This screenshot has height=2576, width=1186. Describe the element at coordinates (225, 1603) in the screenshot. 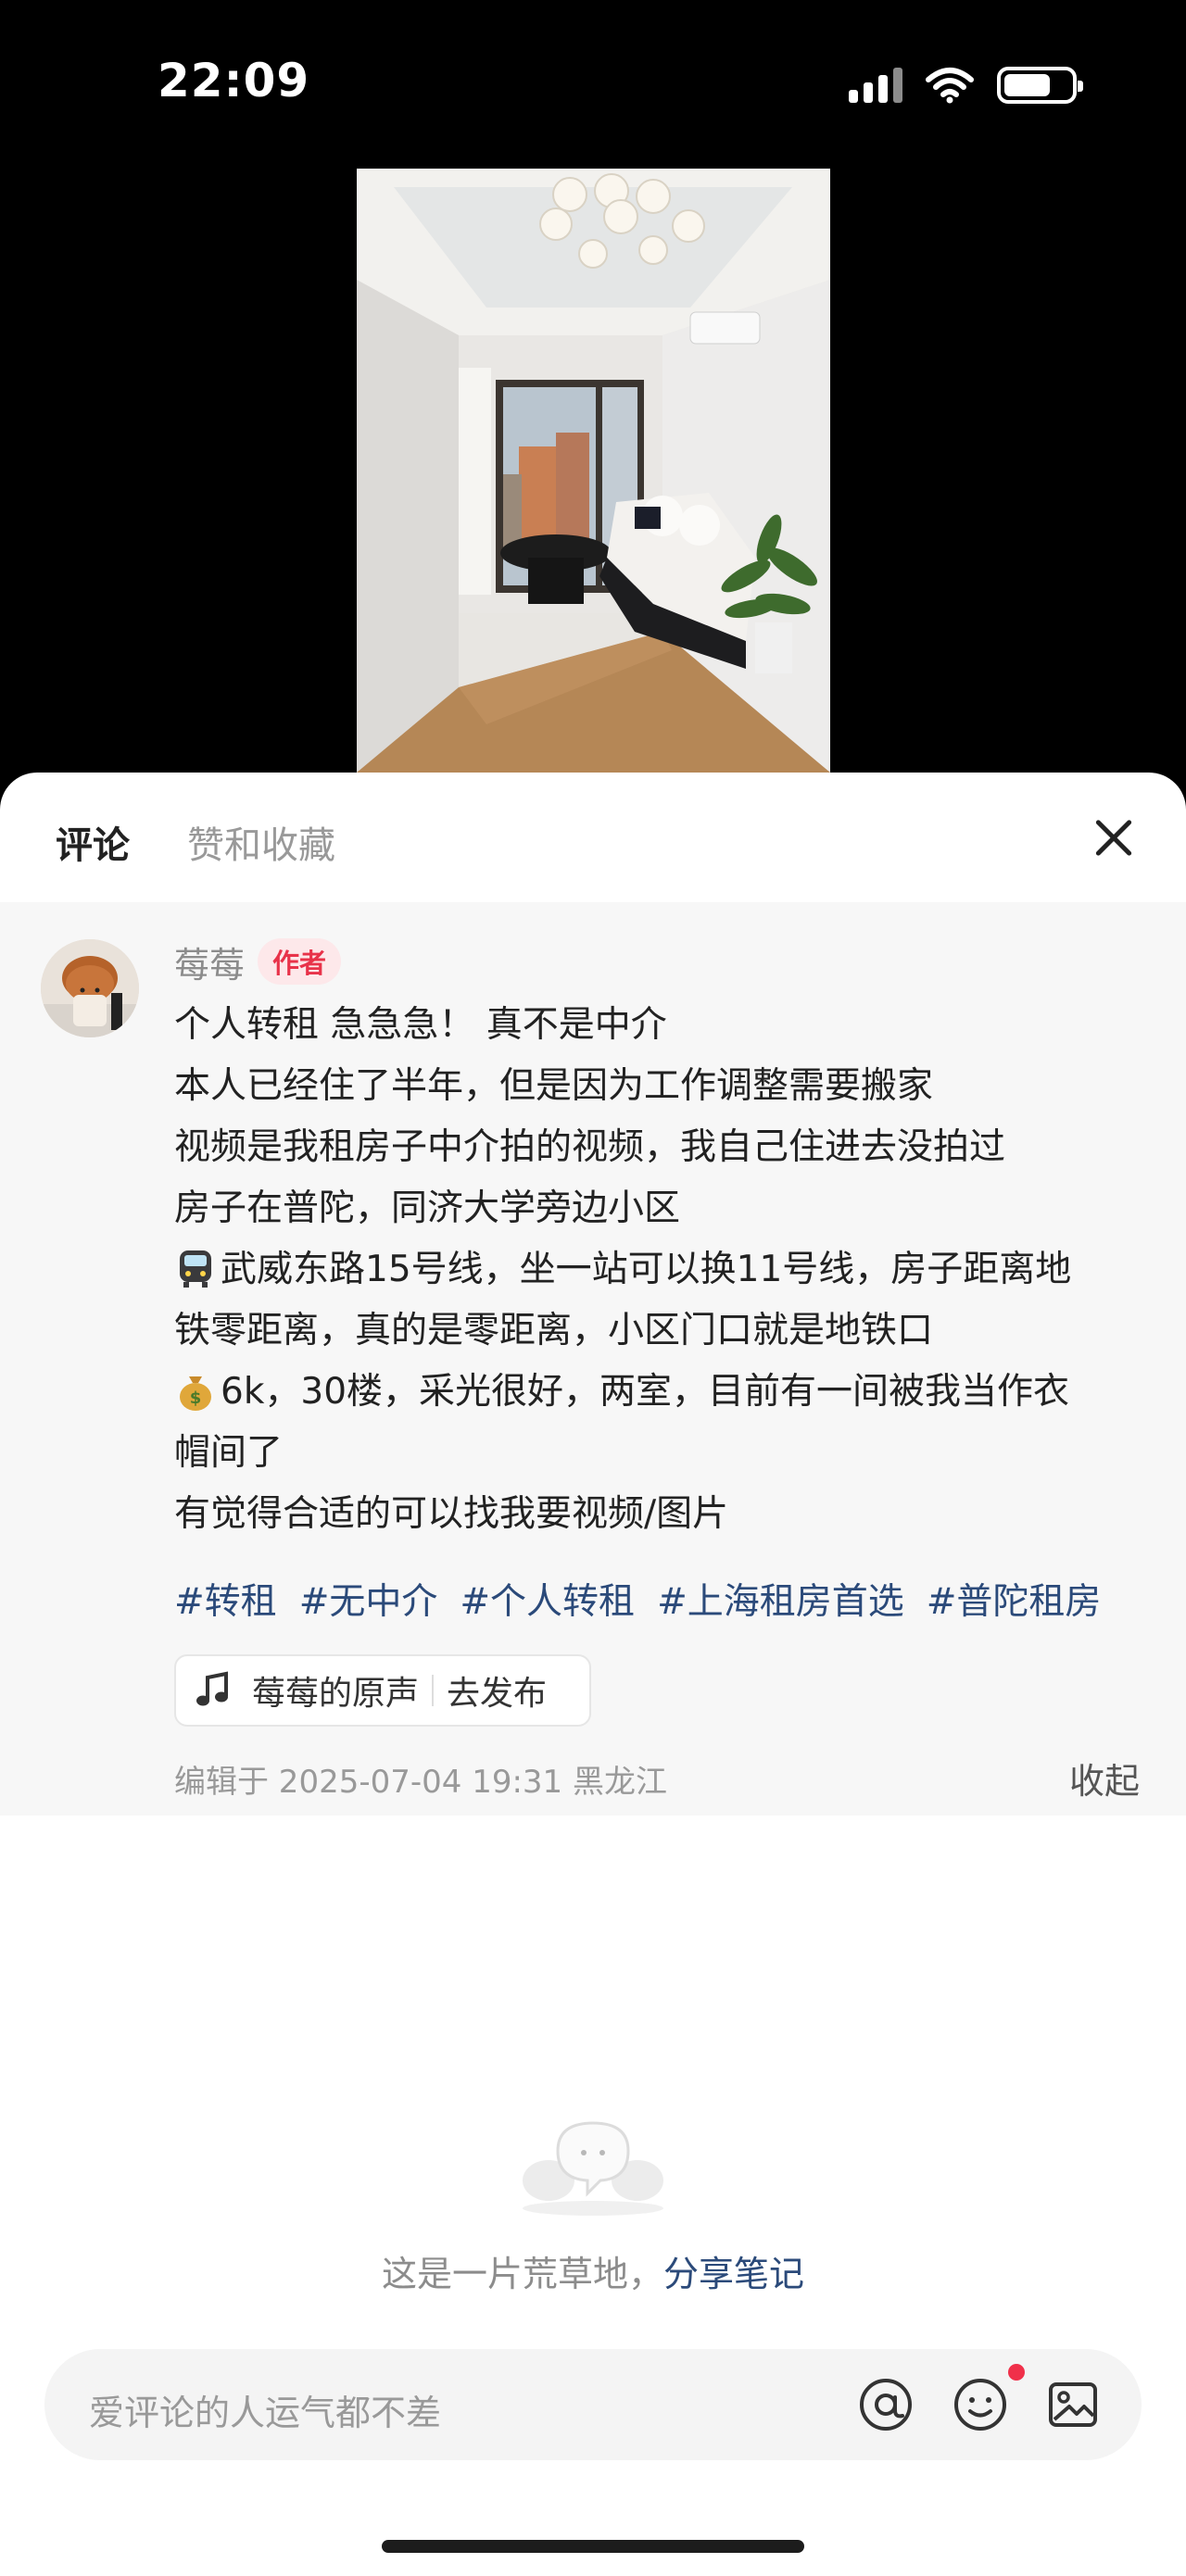

I see `hashtag: #转租` at that location.